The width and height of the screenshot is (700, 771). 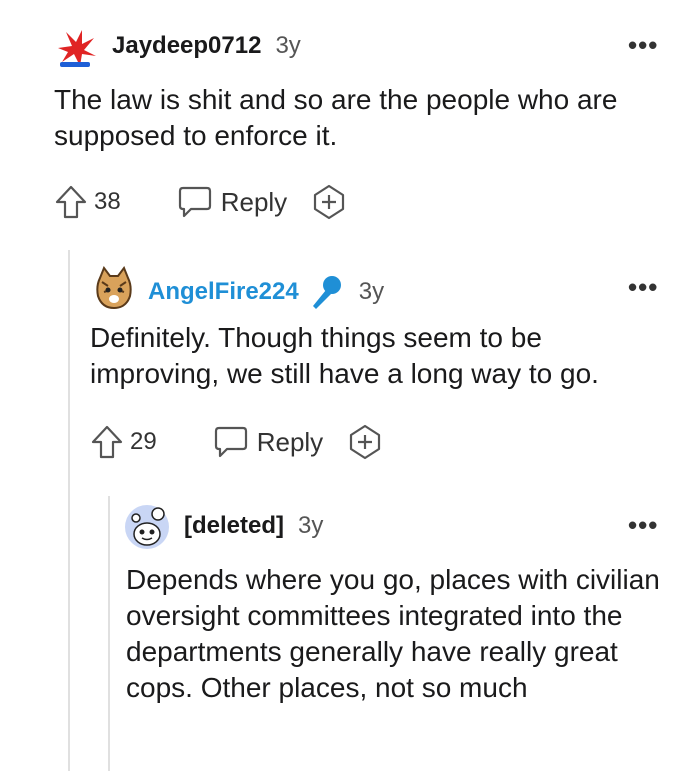 What do you see at coordinates (69, 510) in the screenshot?
I see `thread-line-level1` at bounding box center [69, 510].